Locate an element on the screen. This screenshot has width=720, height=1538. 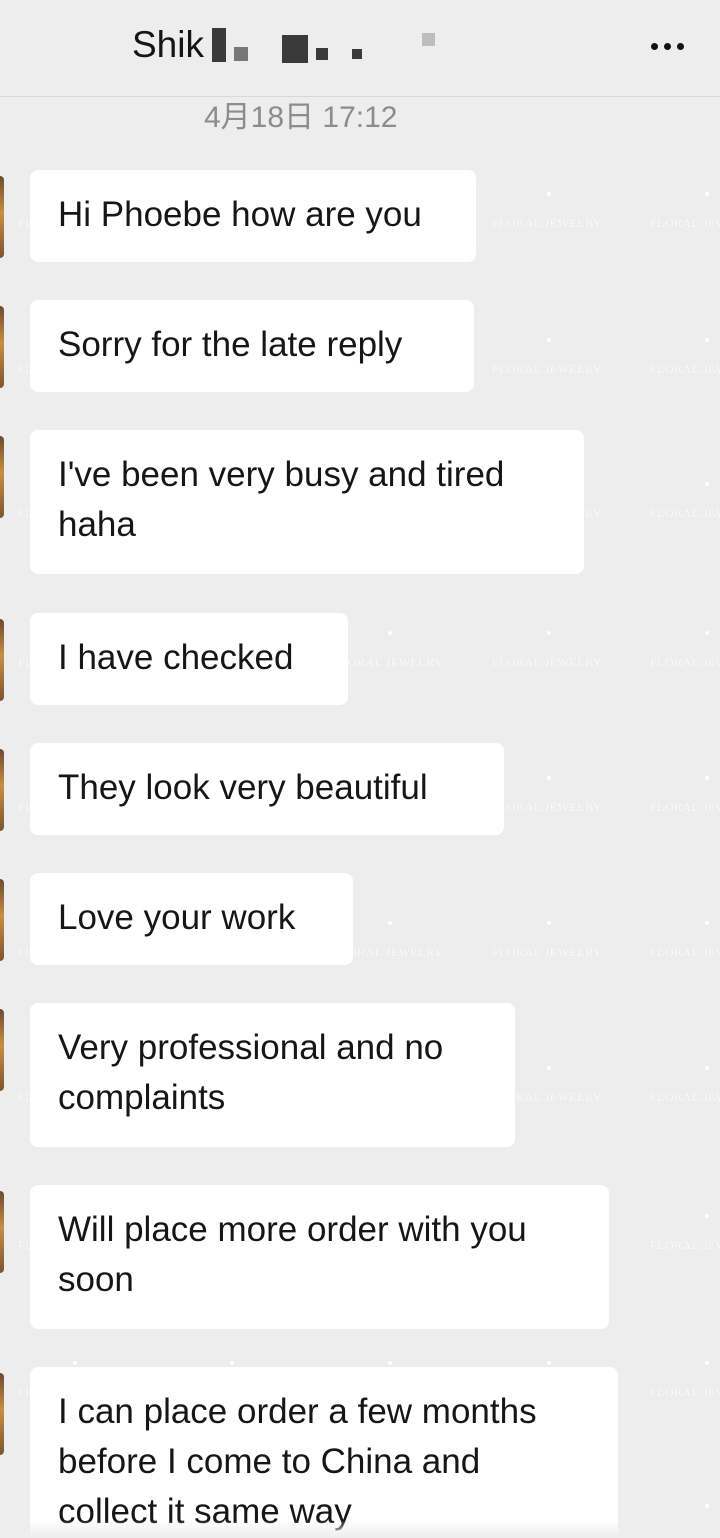
chat-title-wrap: Shik is located at coordinates (283, 44).